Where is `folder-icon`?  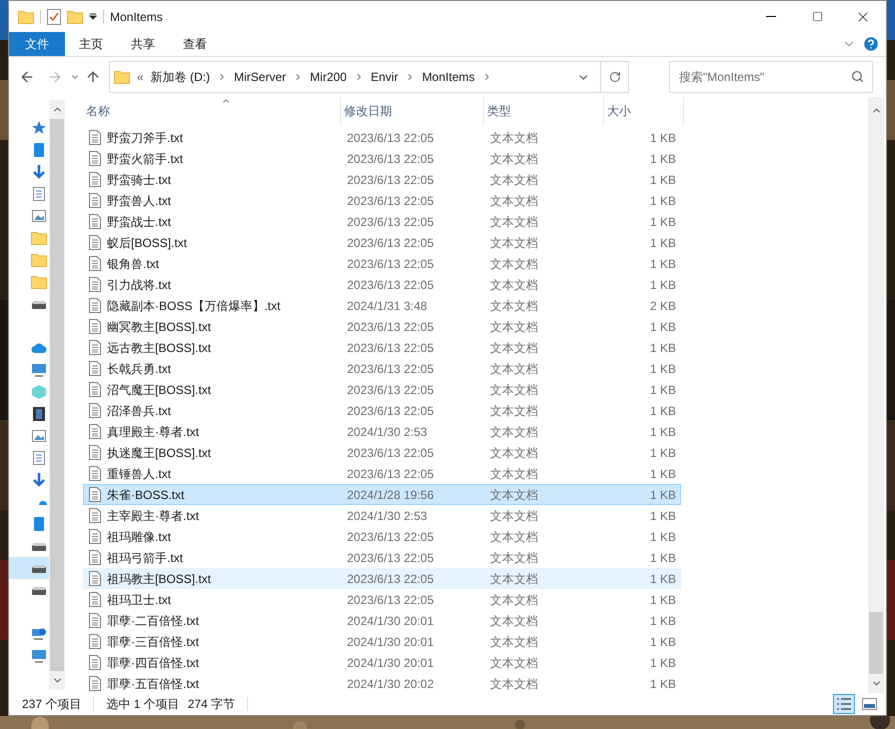
folder-icon is located at coordinates (39, 282).